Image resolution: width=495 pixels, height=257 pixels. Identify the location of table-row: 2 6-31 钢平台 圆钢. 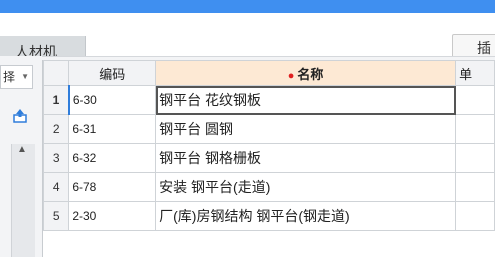
(268, 129).